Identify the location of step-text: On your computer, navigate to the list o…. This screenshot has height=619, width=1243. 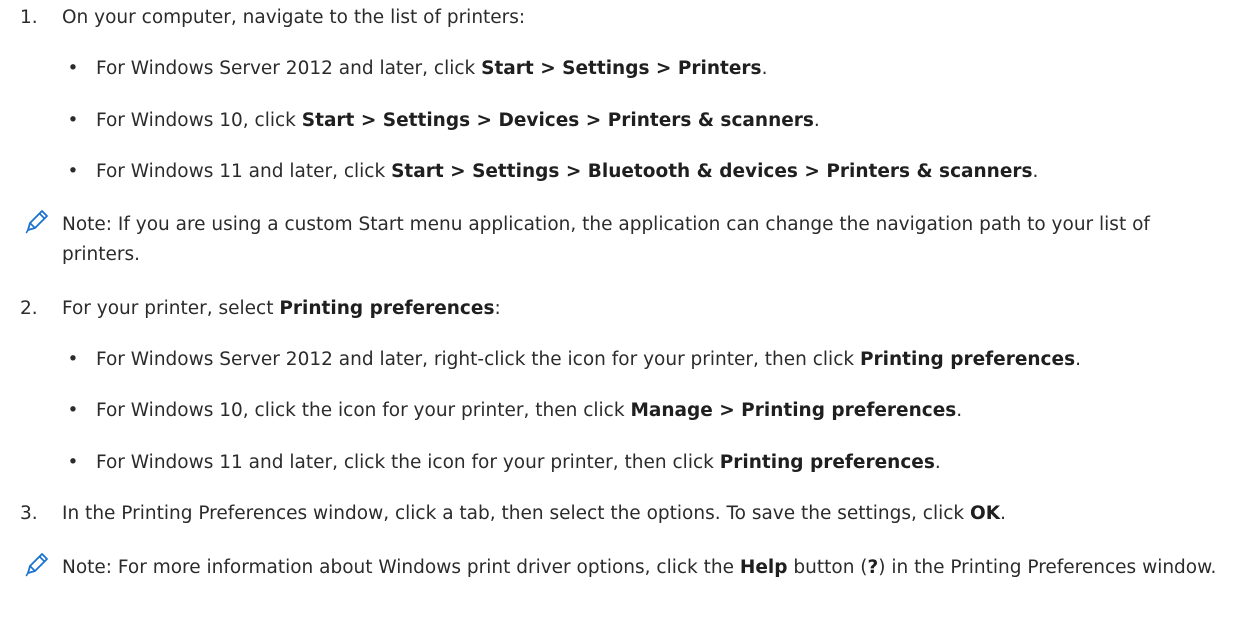
(294, 17).